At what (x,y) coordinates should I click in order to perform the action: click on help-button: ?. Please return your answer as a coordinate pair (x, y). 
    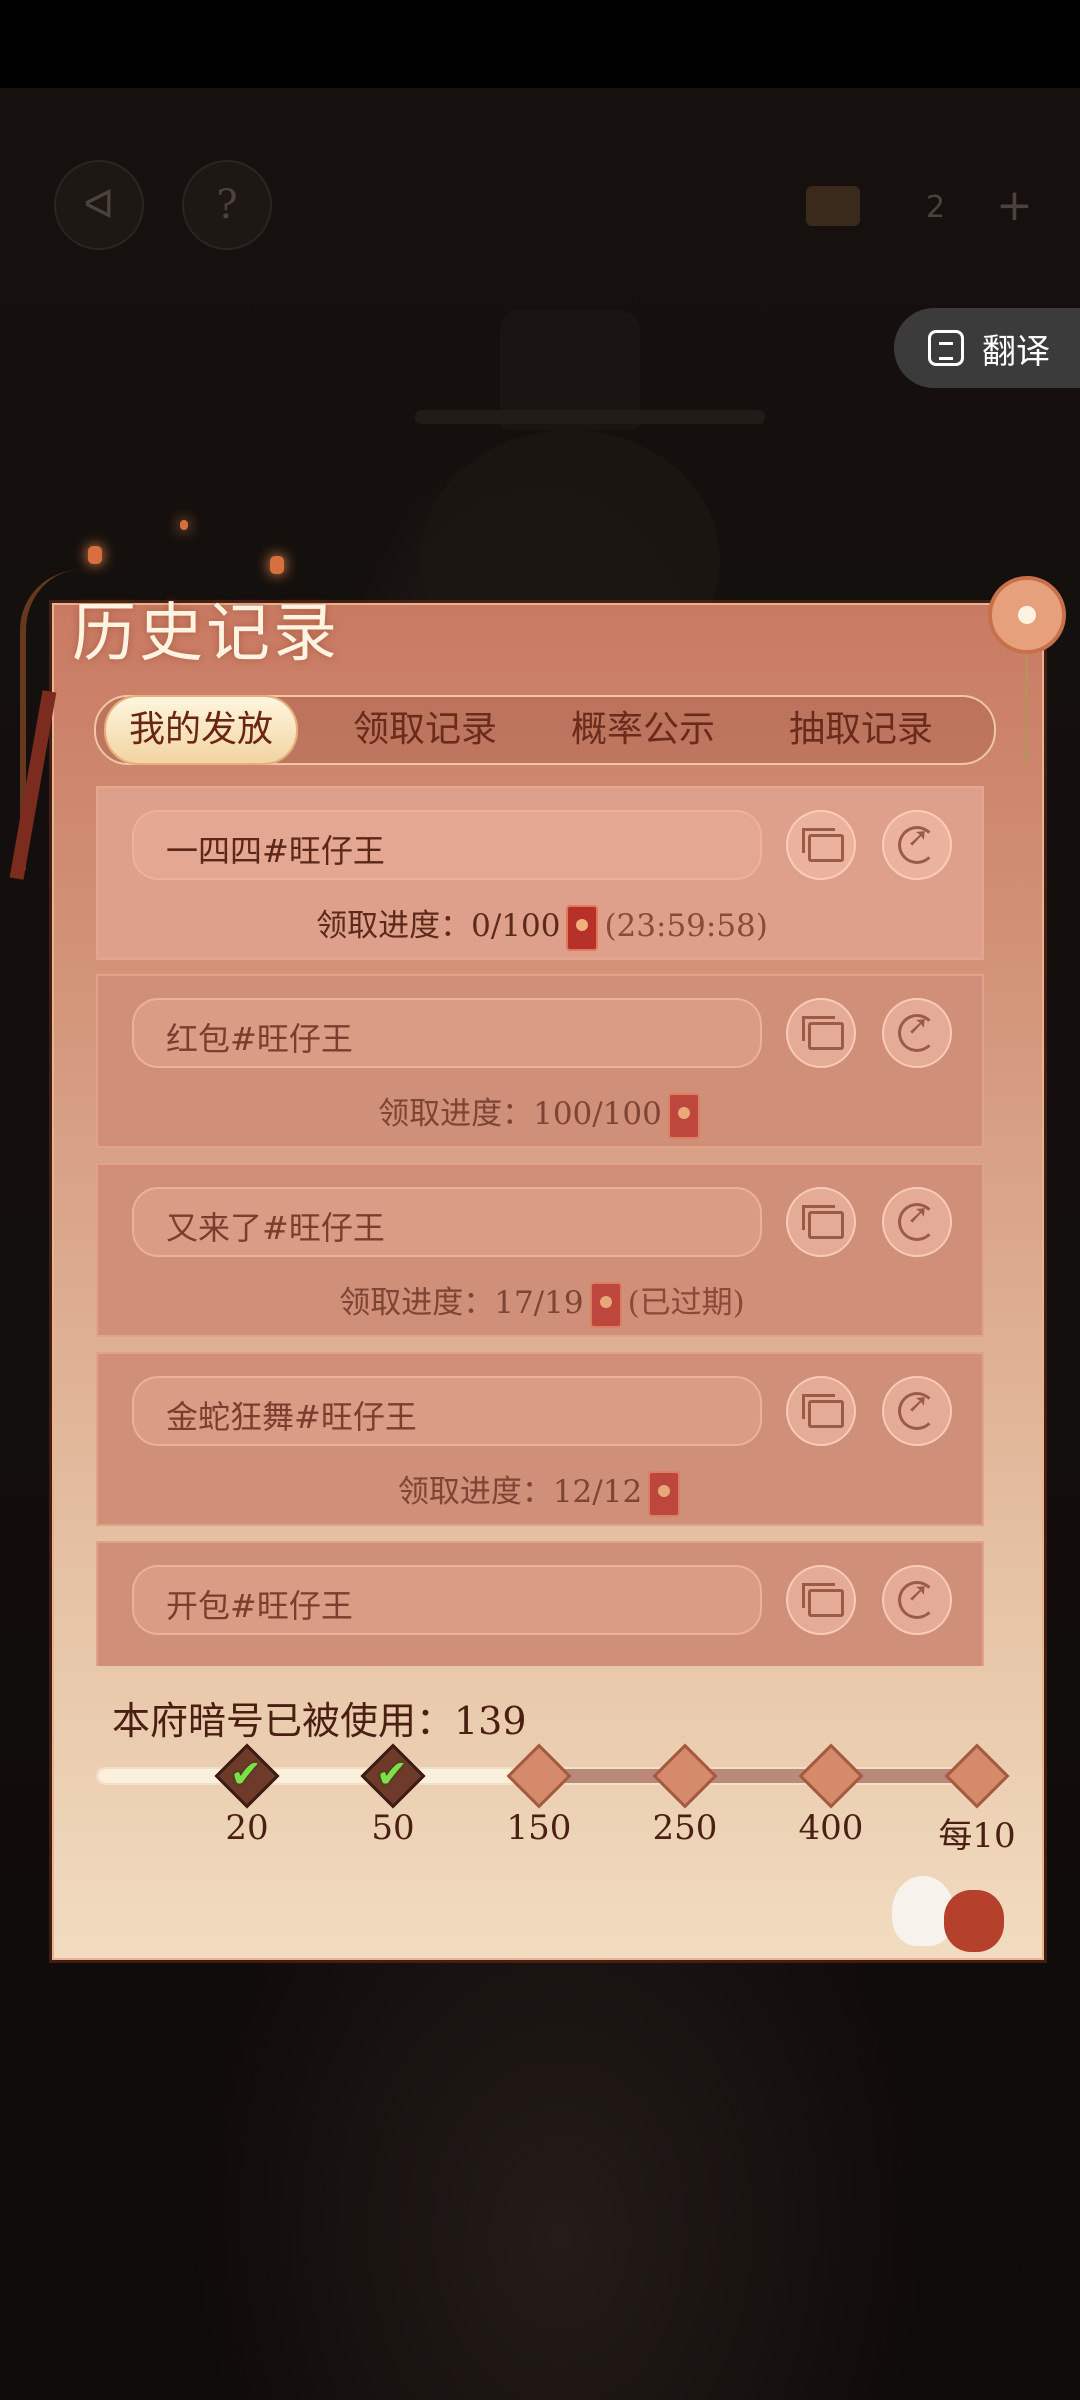
    Looking at the image, I should click on (227, 205).